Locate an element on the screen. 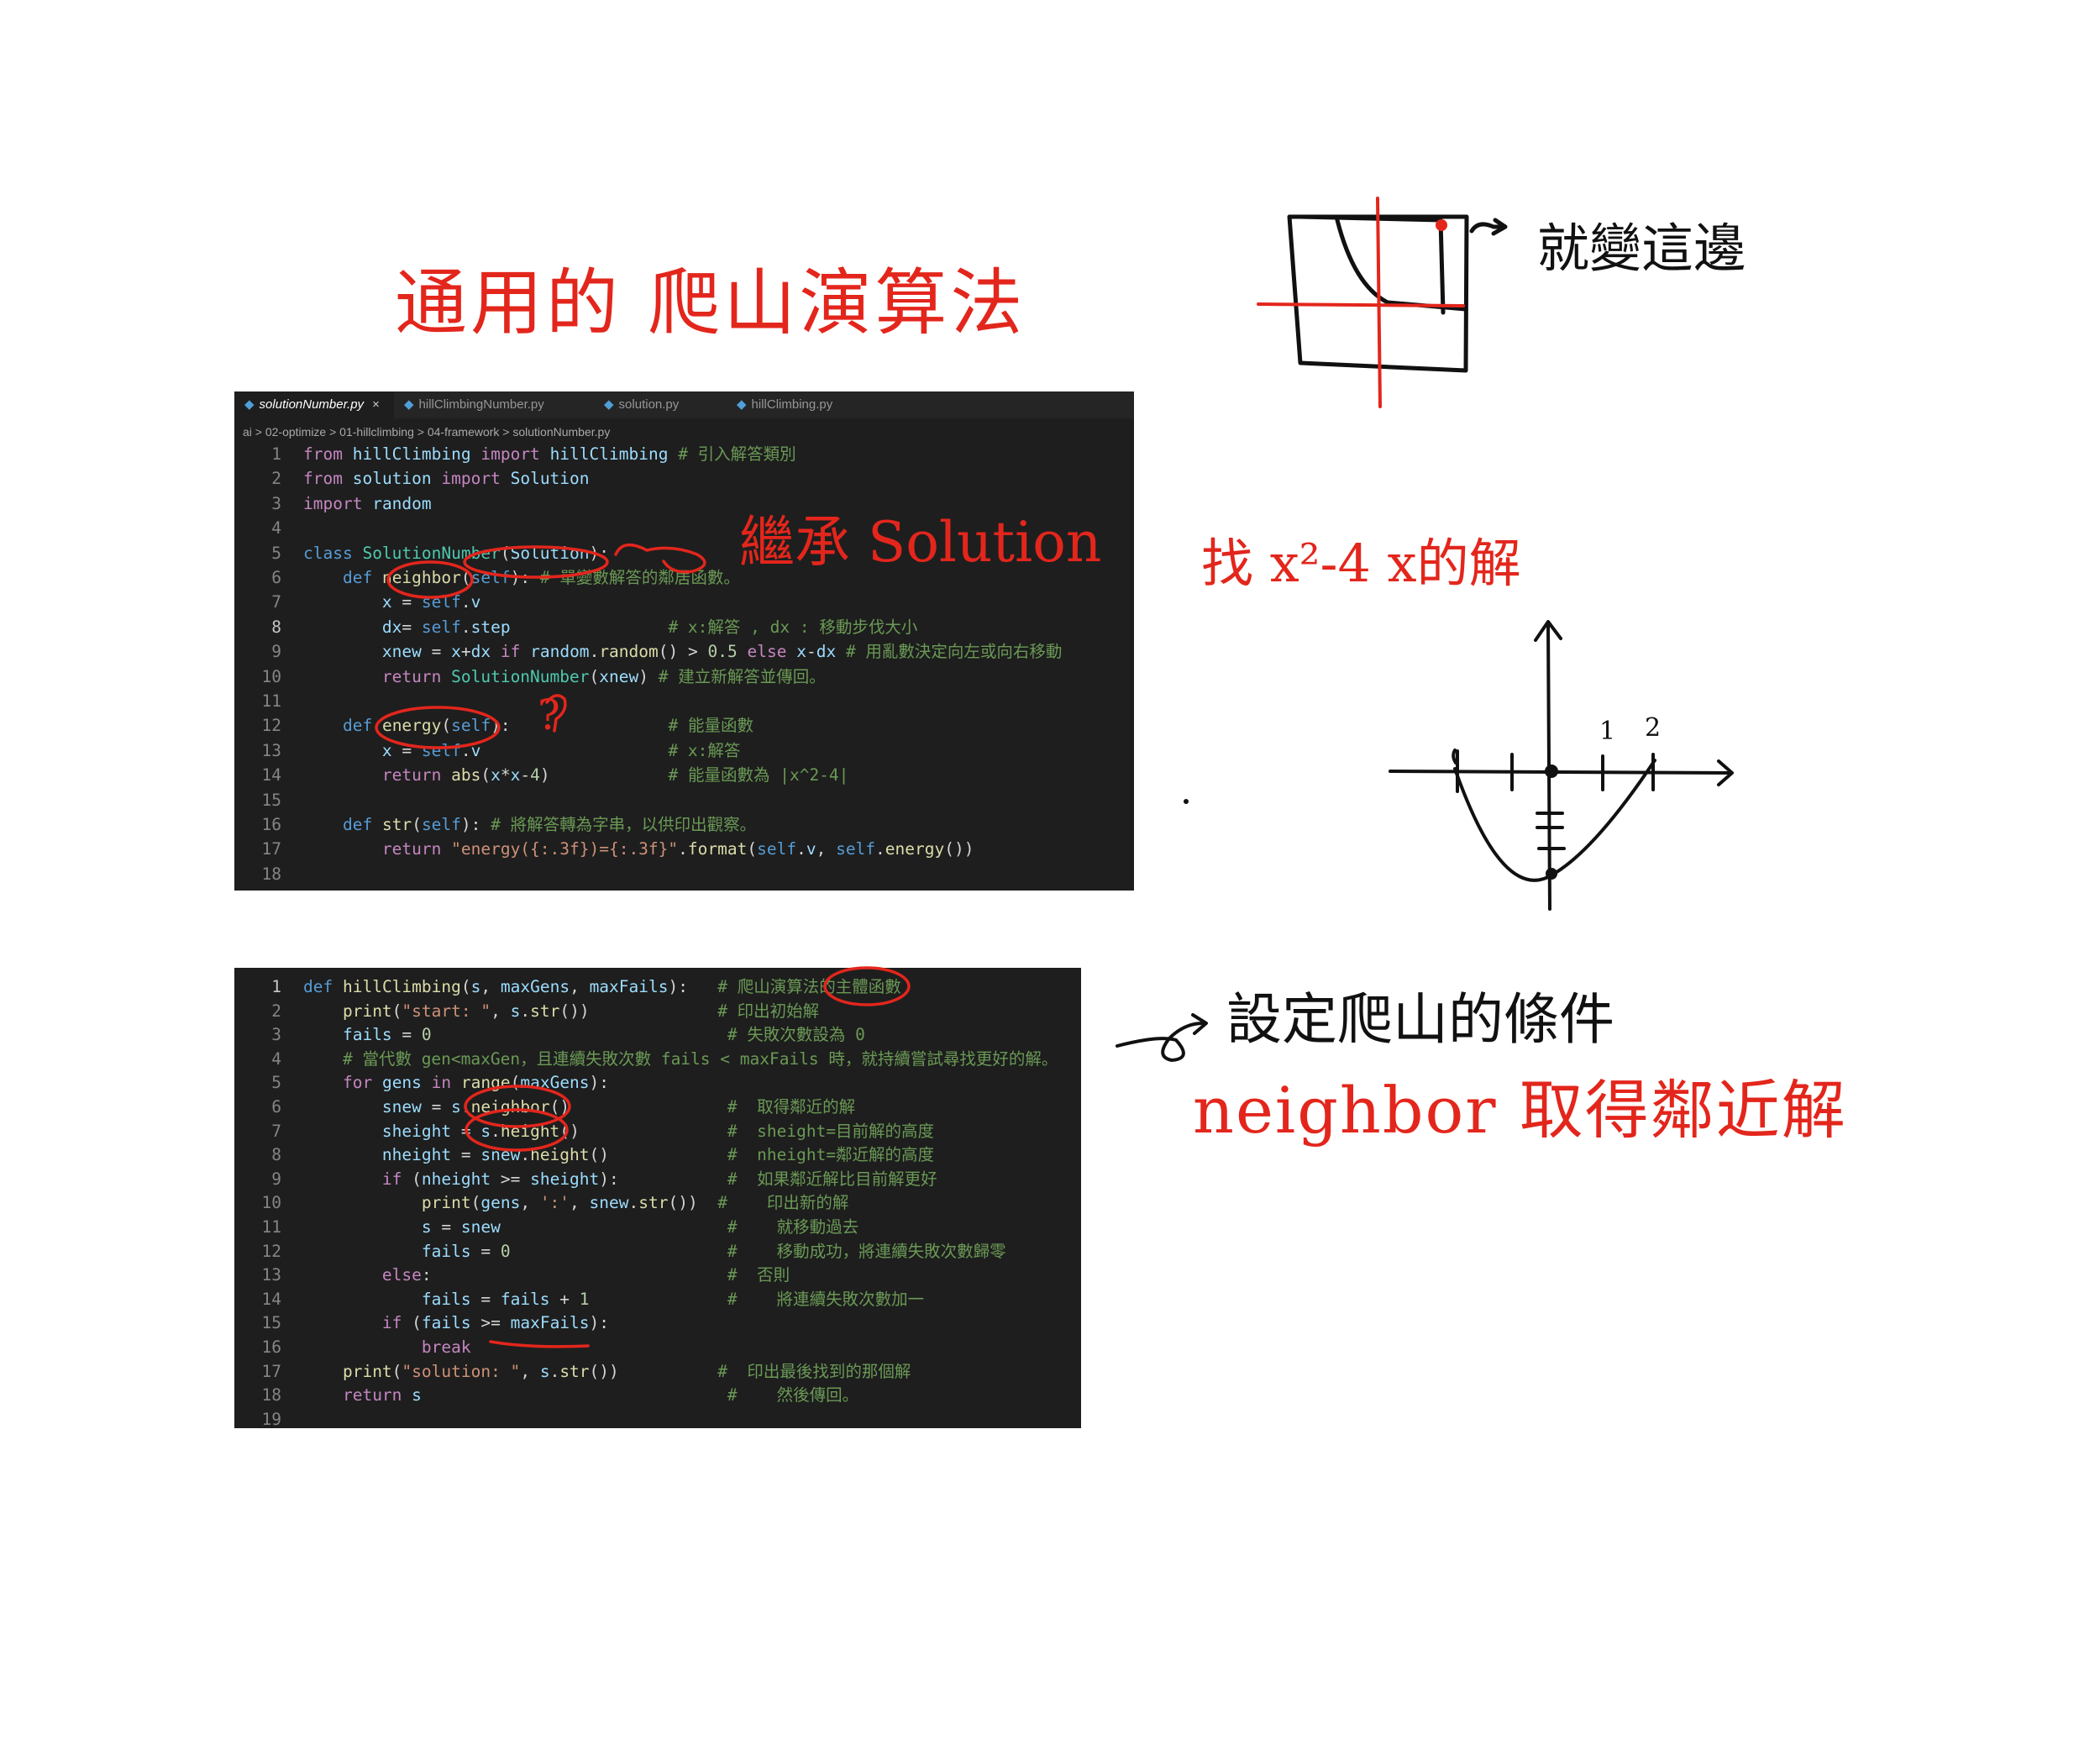  arrow-icon is located at coordinates (1162, 1037).